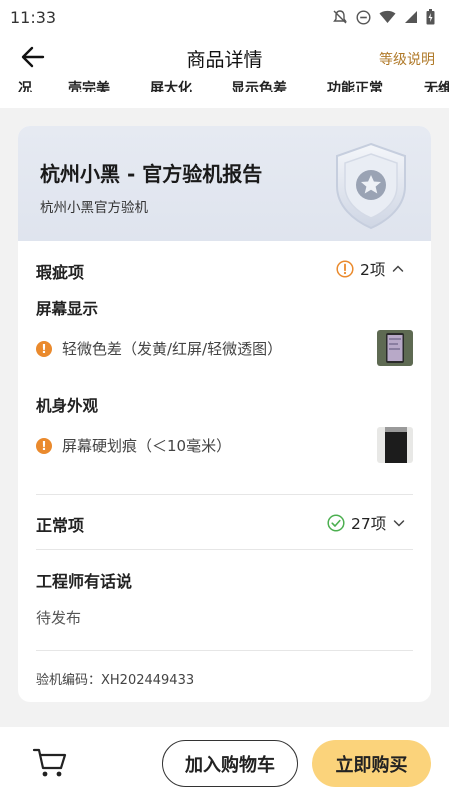  What do you see at coordinates (224, 17) in the screenshot?
I see `status-bar: 11:33` at bounding box center [224, 17].